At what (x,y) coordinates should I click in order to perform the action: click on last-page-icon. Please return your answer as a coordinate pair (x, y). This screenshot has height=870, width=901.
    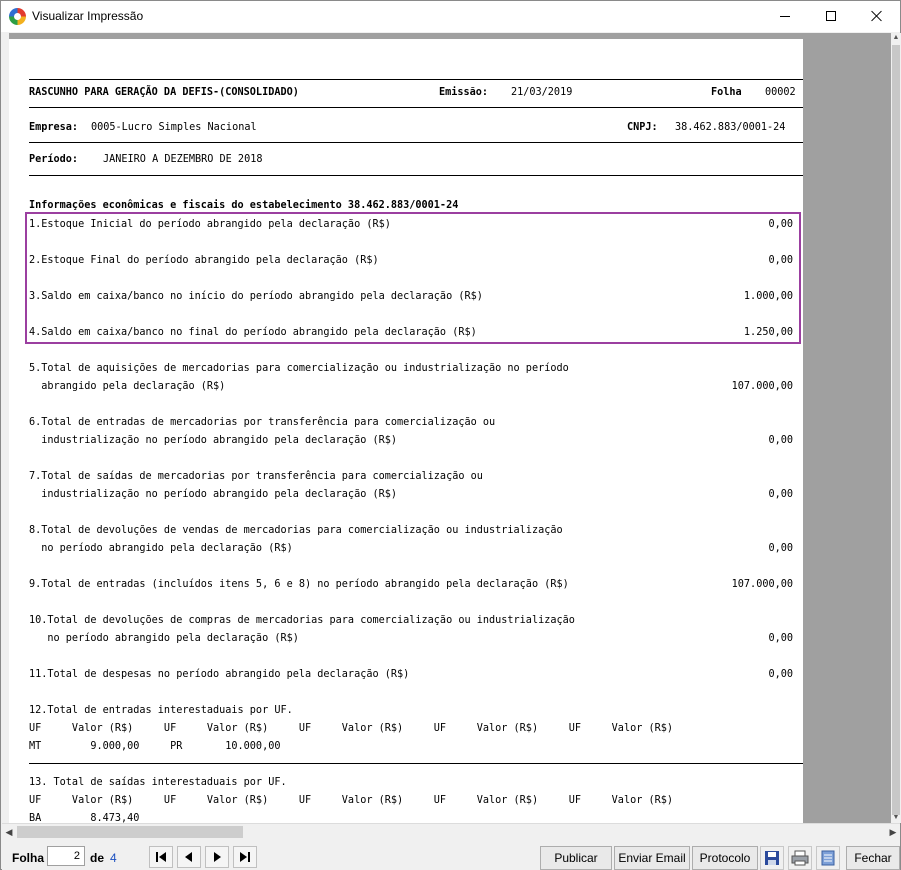
    Looking at the image, I should click on (245, 857).